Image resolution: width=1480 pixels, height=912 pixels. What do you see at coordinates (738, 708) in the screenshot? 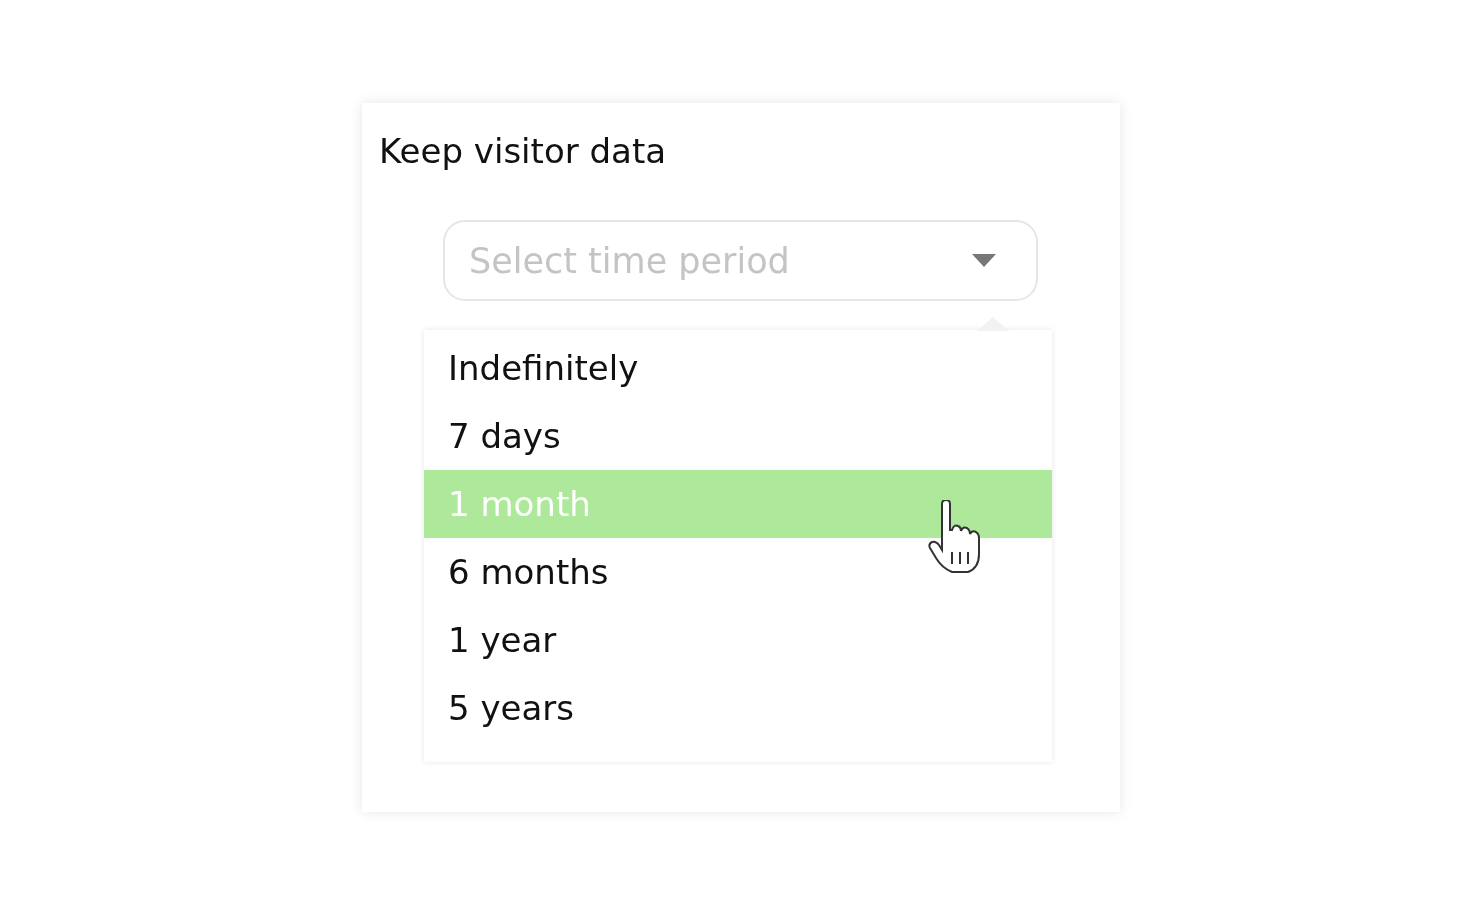
I see `dropdown-option: 5 years` at bounding box center [738, 708].